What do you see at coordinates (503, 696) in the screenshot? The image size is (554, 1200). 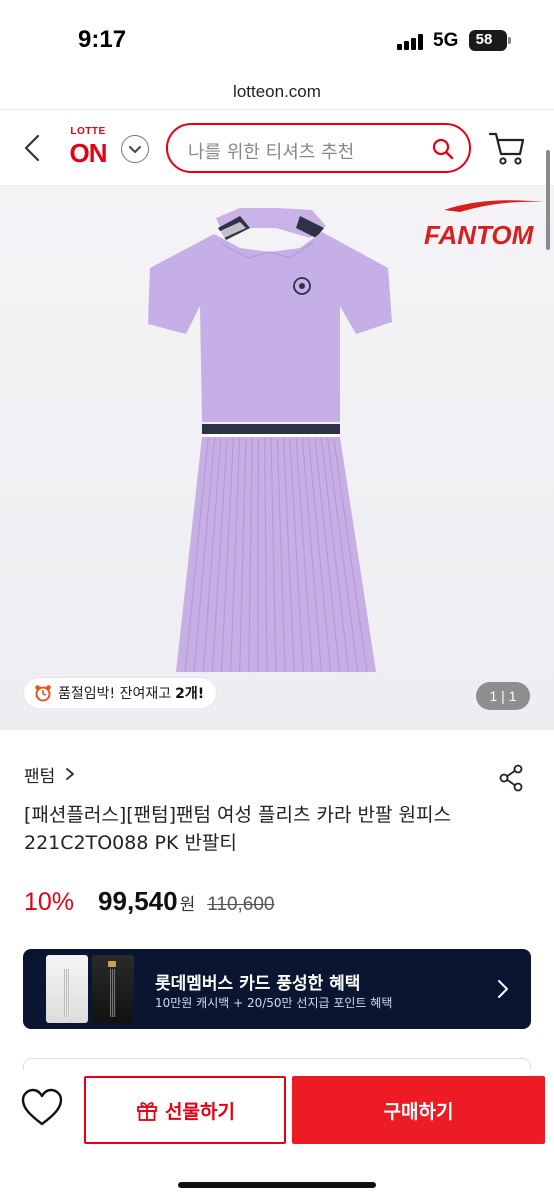 I see `image-counter: 1 | 1` at bounding box center [503, 696].